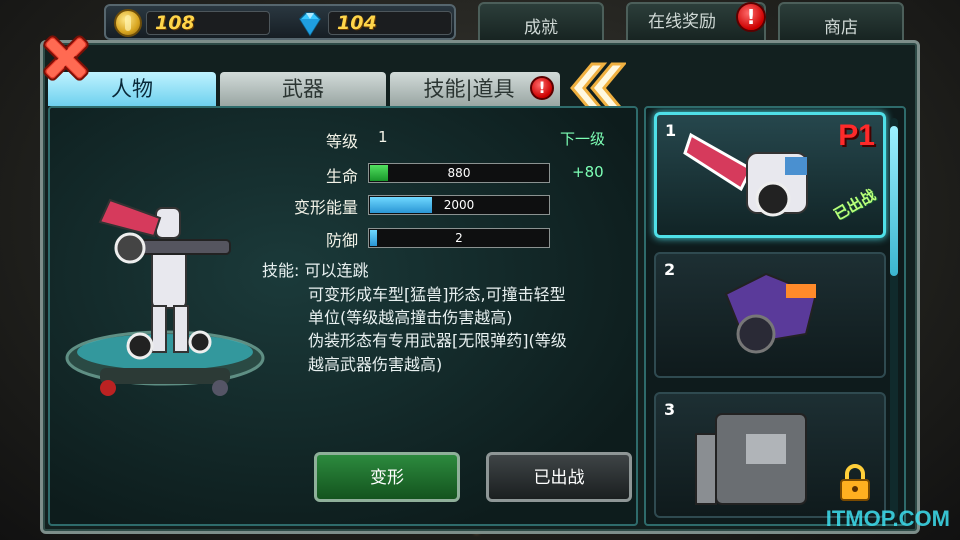  What do you see at coordinates (745, 174) in the screenshot?
I see `robot-1-image` at bounding box center [745, 174].